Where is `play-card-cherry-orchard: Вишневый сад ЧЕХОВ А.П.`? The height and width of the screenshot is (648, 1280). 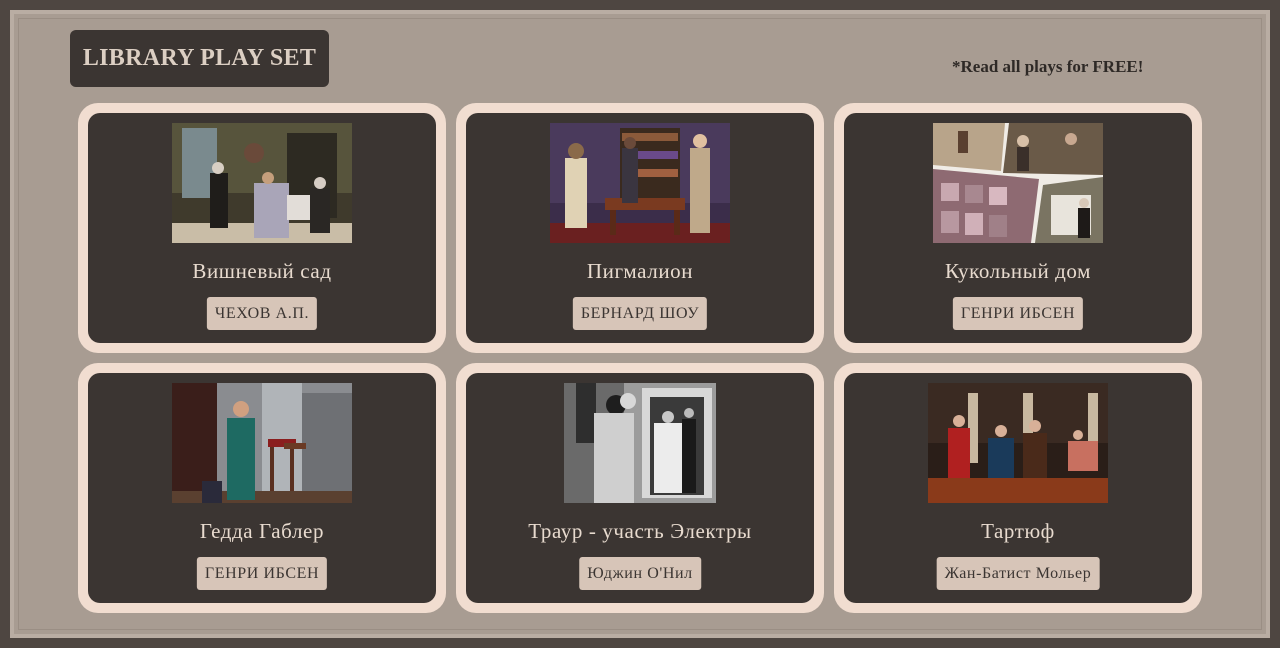 play-card-cherry-orchard: Вишневый сад ЧЕХОВ А.П. is located at coordinates (262, 228).